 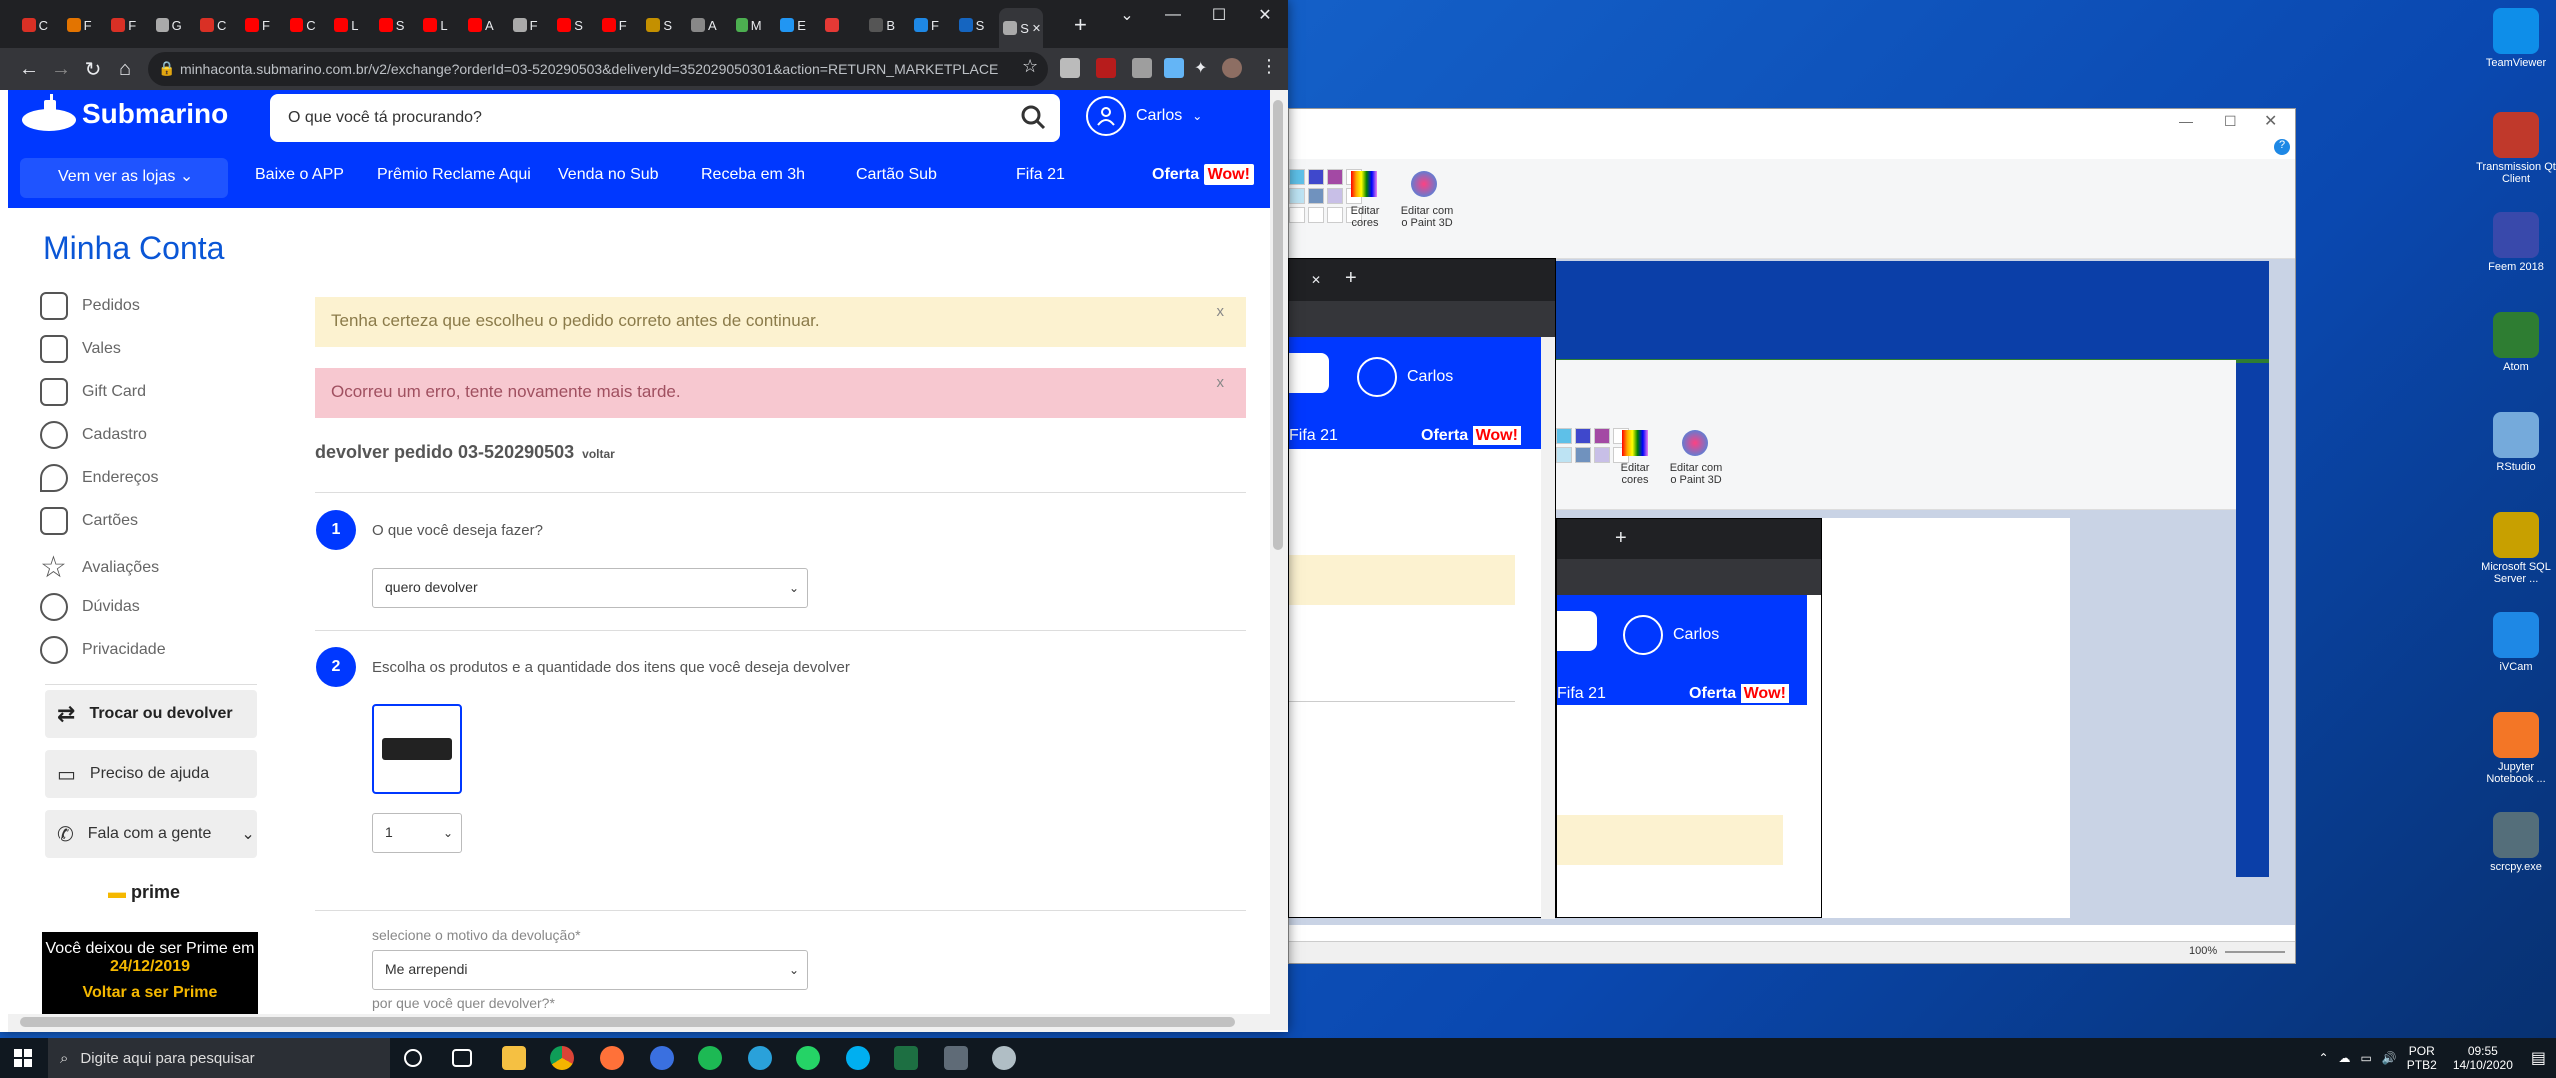 What do you see at coordinates (710, 1058) in the screenshot?
I see `spotify-icon` at bounding box center [710, 1058].